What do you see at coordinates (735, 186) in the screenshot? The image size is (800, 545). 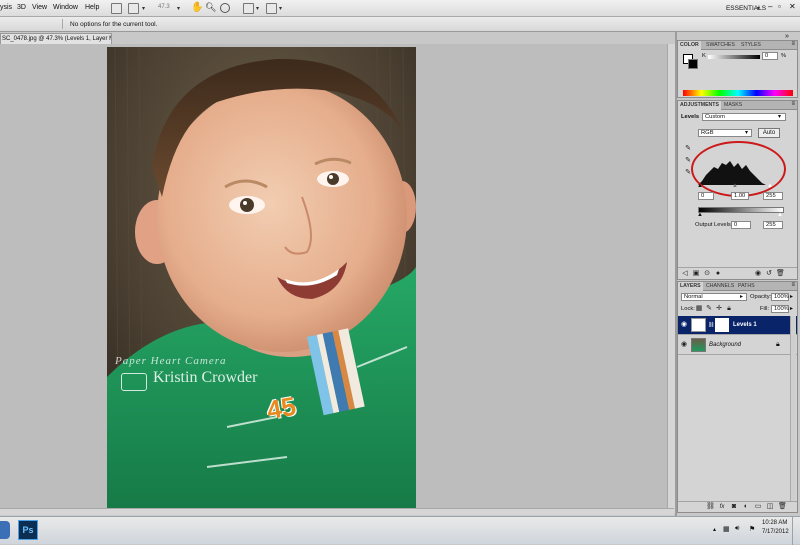 I see `gamma-slider-icon: ▲` at bounding box center [735, 186].